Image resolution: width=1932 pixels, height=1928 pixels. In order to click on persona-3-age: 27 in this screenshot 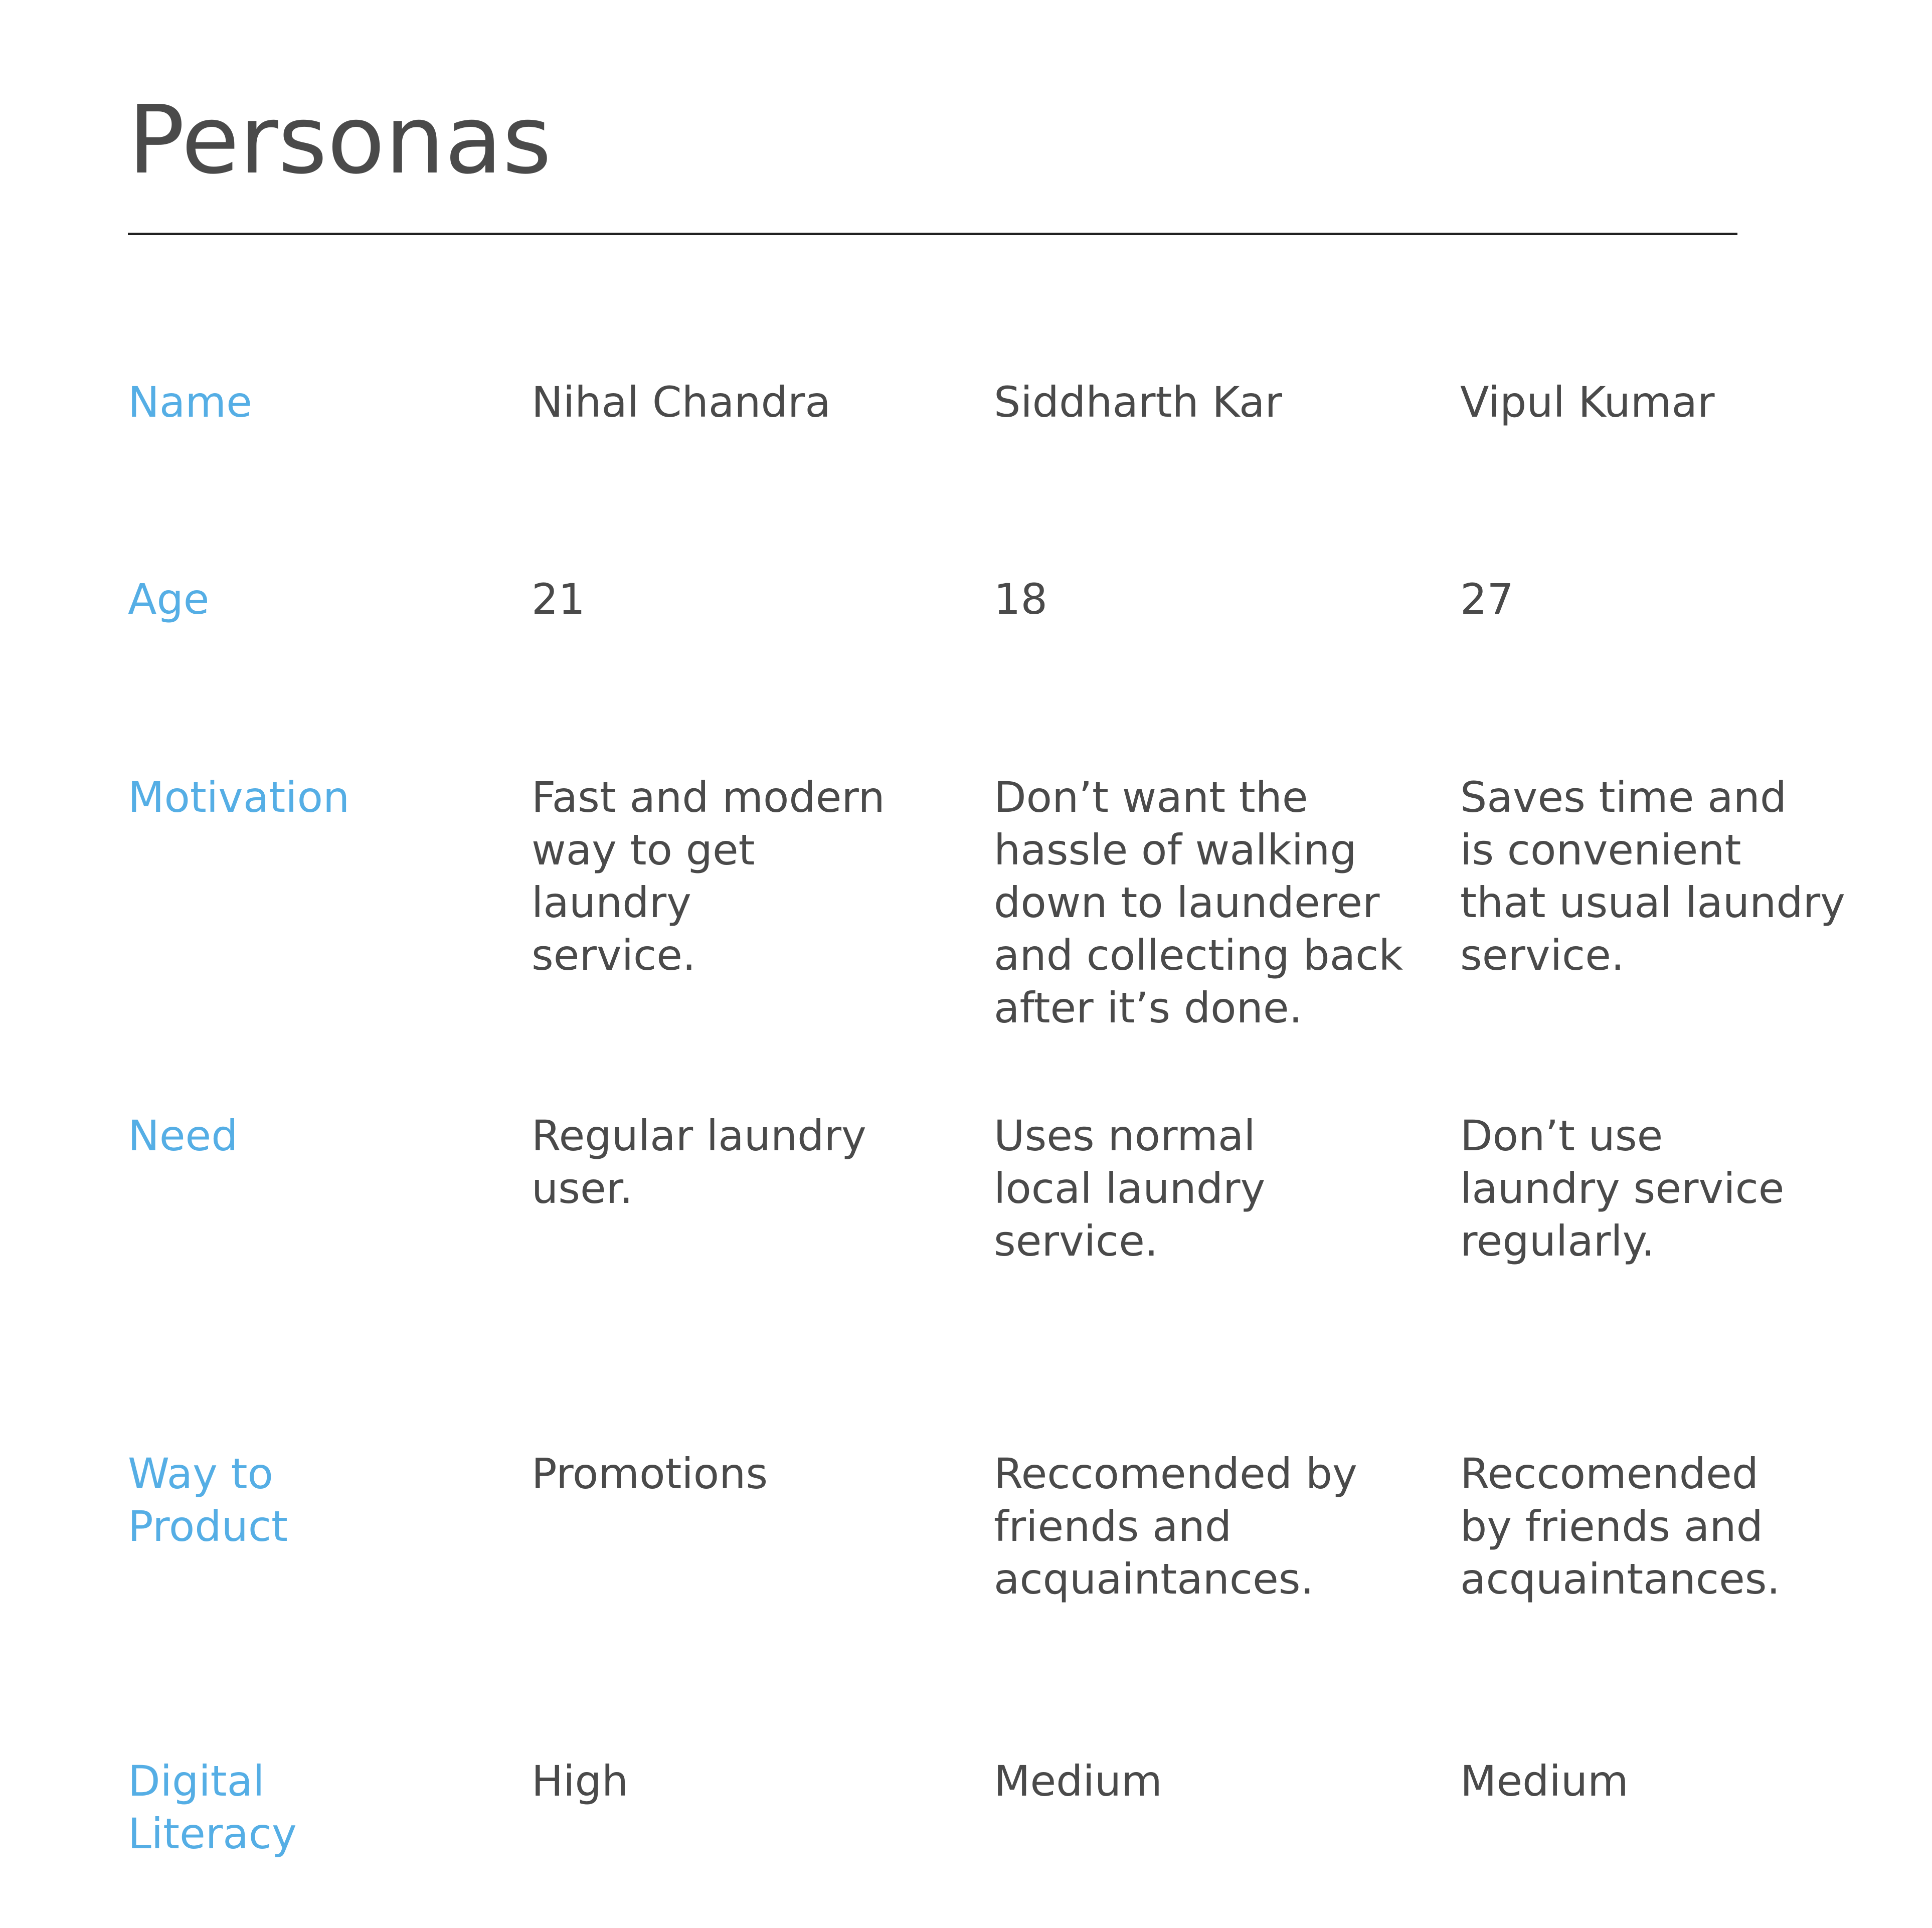, I will do `click(1487, 599)`.